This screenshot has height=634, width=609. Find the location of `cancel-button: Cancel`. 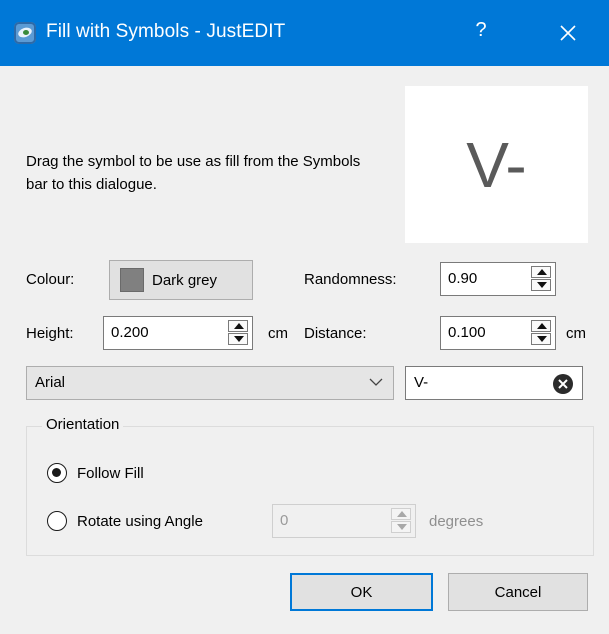

cancel-button: Cancel is located at coordinates (518, 592).